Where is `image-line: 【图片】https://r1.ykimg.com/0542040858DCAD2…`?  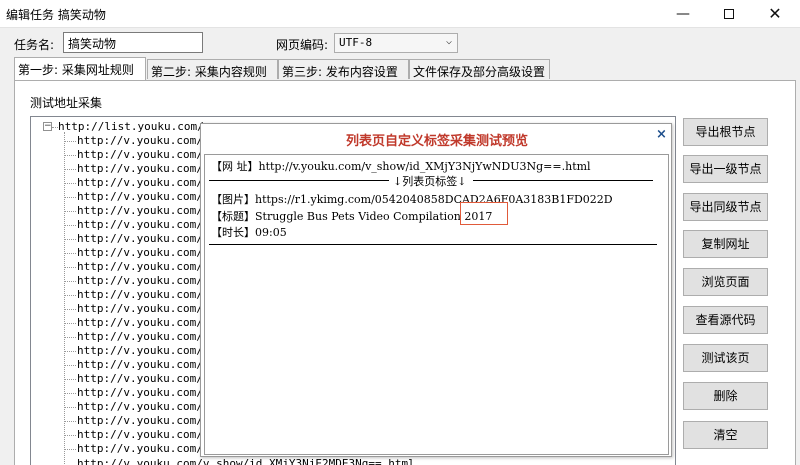 image-line: 【图片】https://r1.ykimg.com/0542040858DCAD2… is located at coordinates (412, 199).